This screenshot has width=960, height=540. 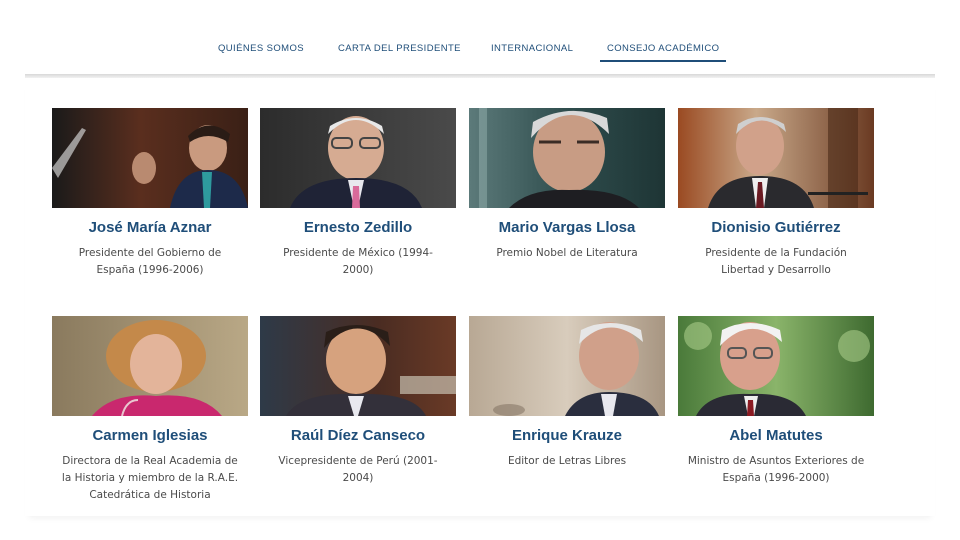 I want to click on member-name: Mario Vargas Llosa, so click(x=567, y=227).